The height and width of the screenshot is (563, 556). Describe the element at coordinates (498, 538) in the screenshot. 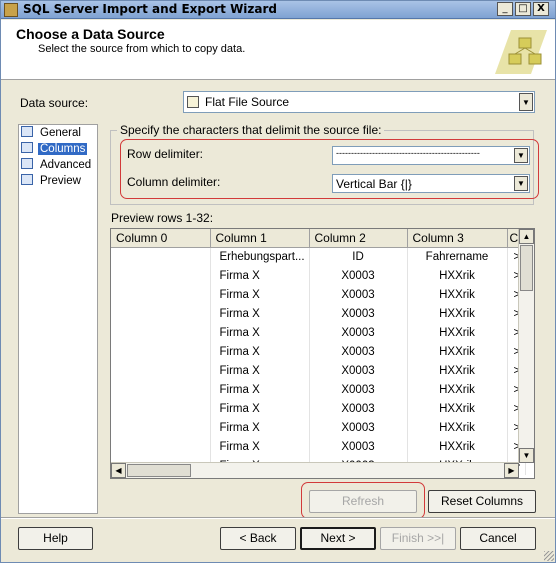

I see `cancel-button: Cancel` at that location.